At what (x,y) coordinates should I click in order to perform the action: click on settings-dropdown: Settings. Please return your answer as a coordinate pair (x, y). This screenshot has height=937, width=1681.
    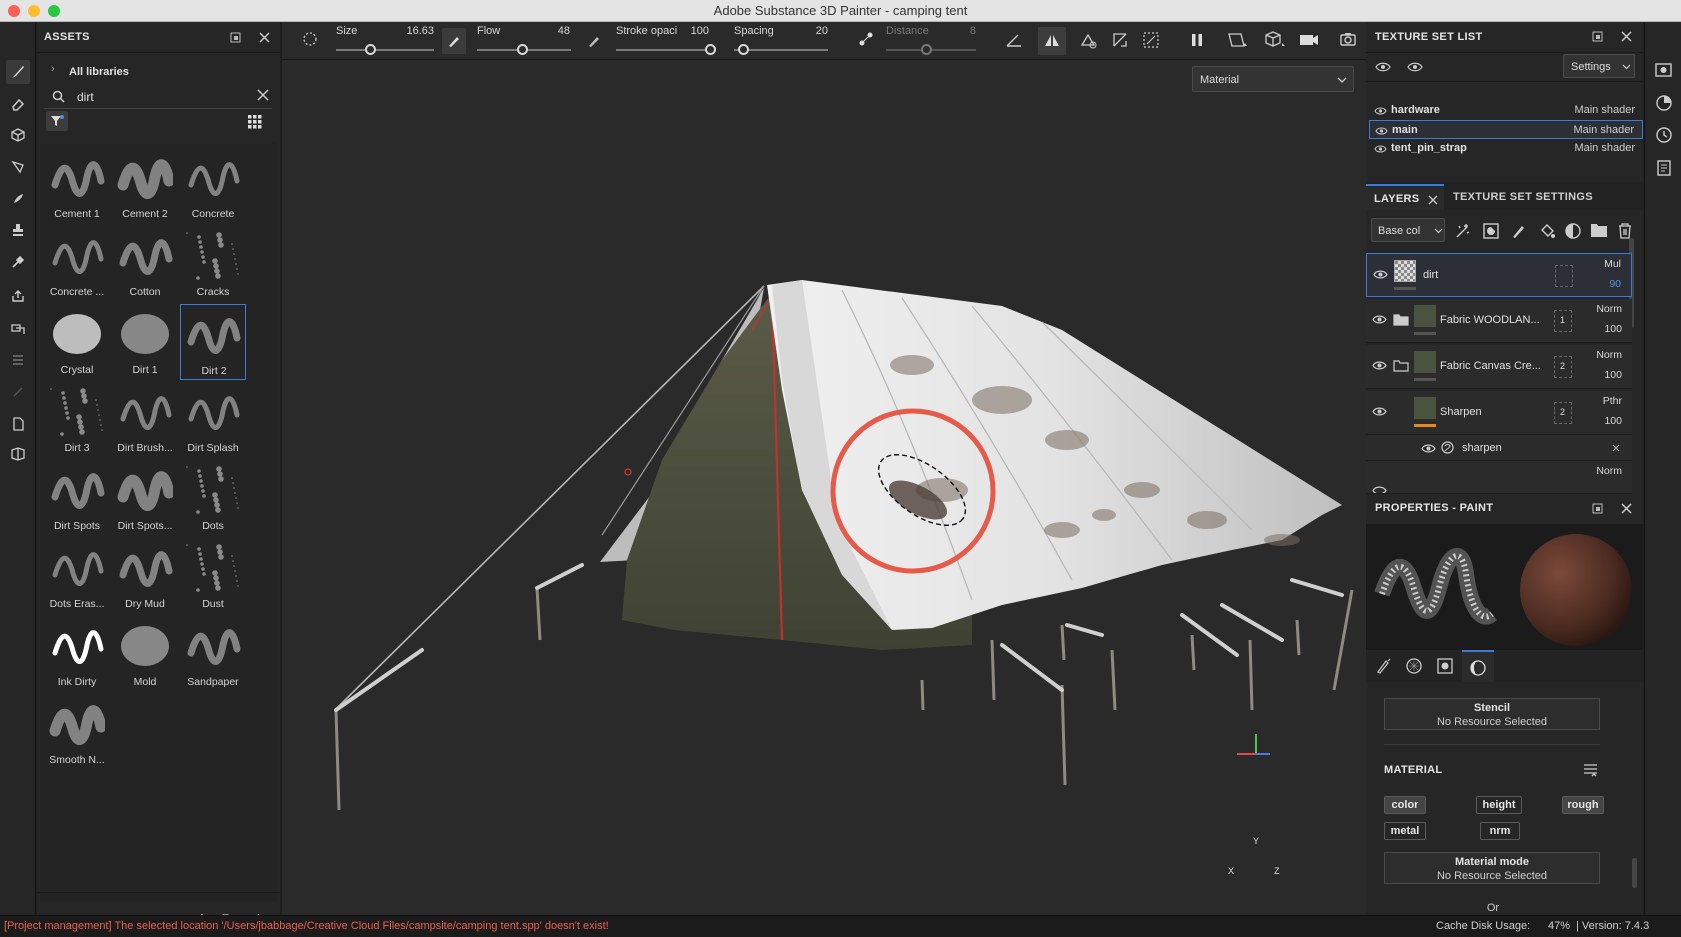
    Looking at the image, I should click on (1599, 66).